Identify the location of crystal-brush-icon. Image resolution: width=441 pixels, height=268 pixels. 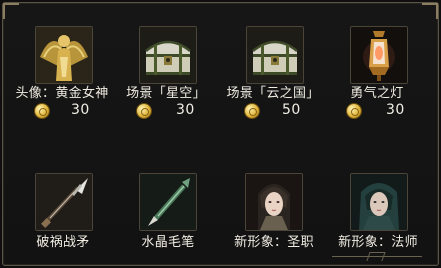
(168, 202).